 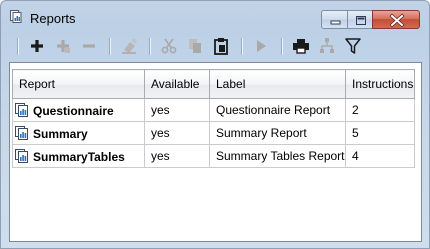 What do you see at coordinates (277, 133) in the screenshot?
I see `label-cell: Summary Report` at bounding box center [277, 133].